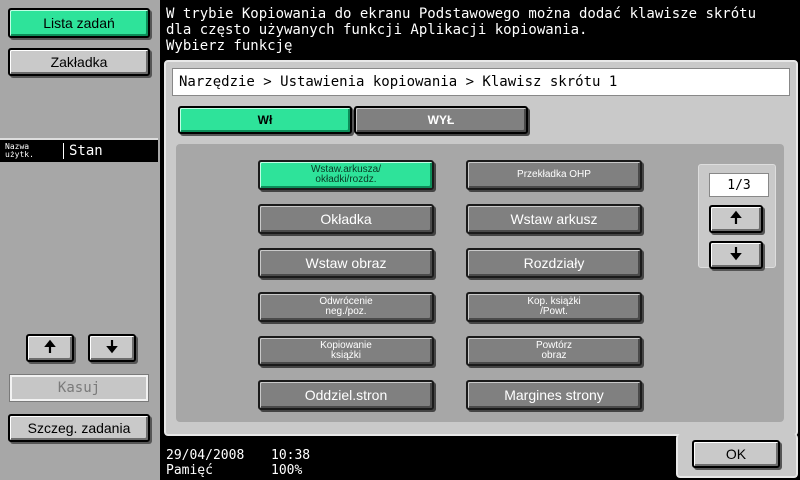  Describe the element at coordinates (79, 23) in the screenshot. I see `job-list-button: Lista zadań` at that location.